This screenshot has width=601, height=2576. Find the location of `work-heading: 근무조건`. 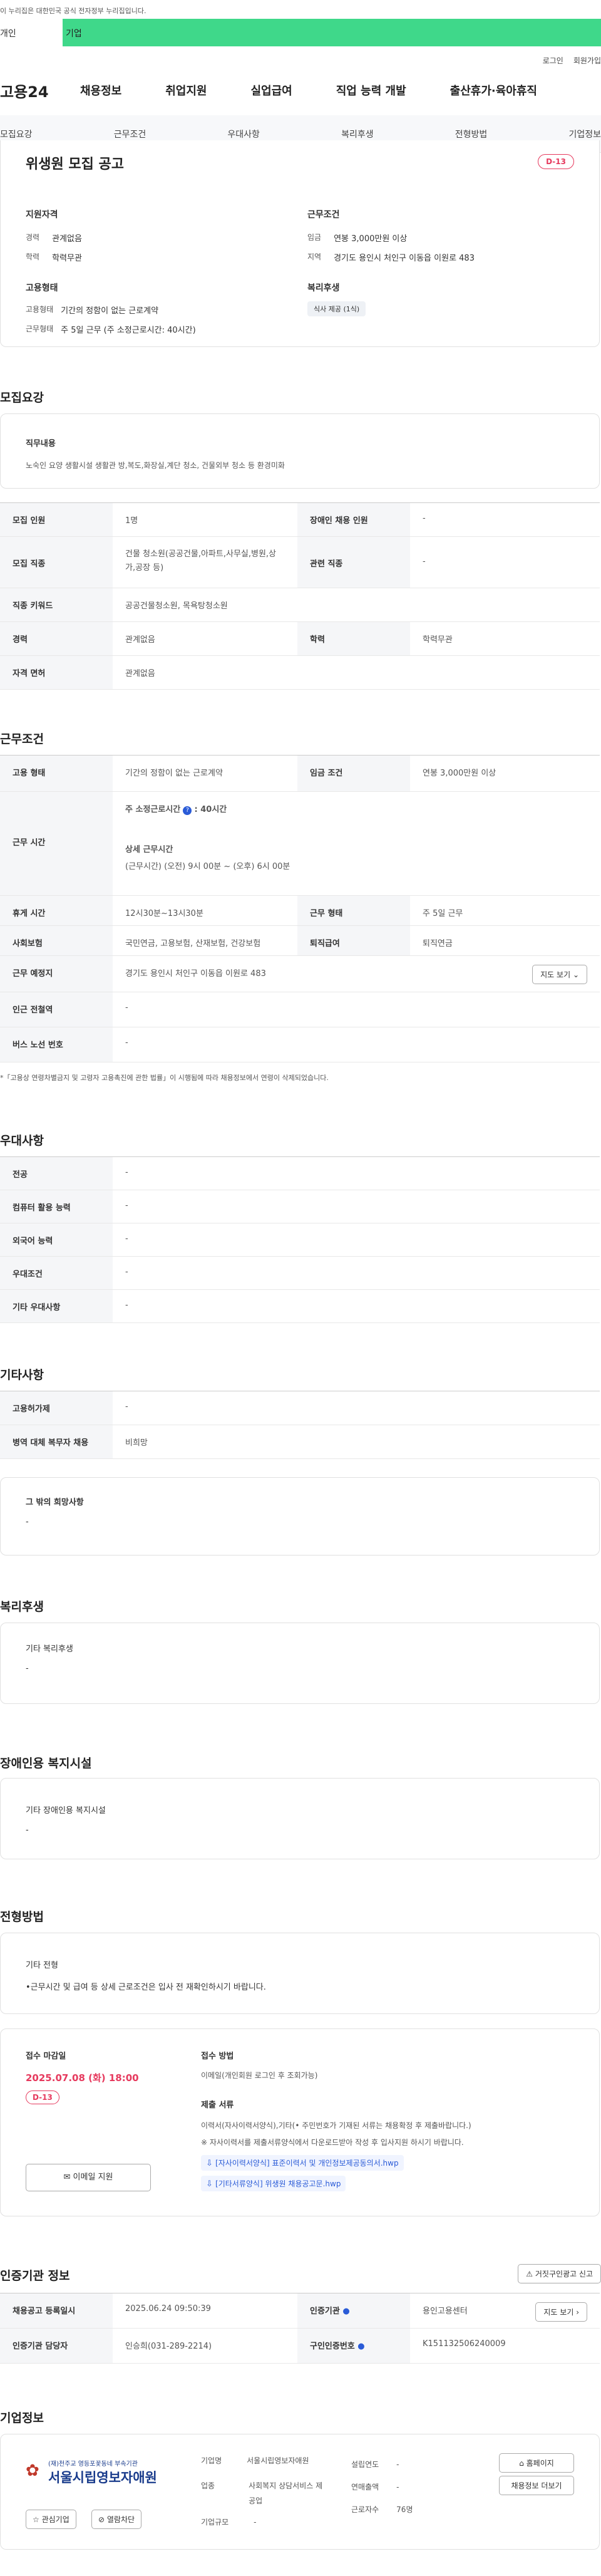

work-heading: 근무조건 is located at coordinates (22, 739).